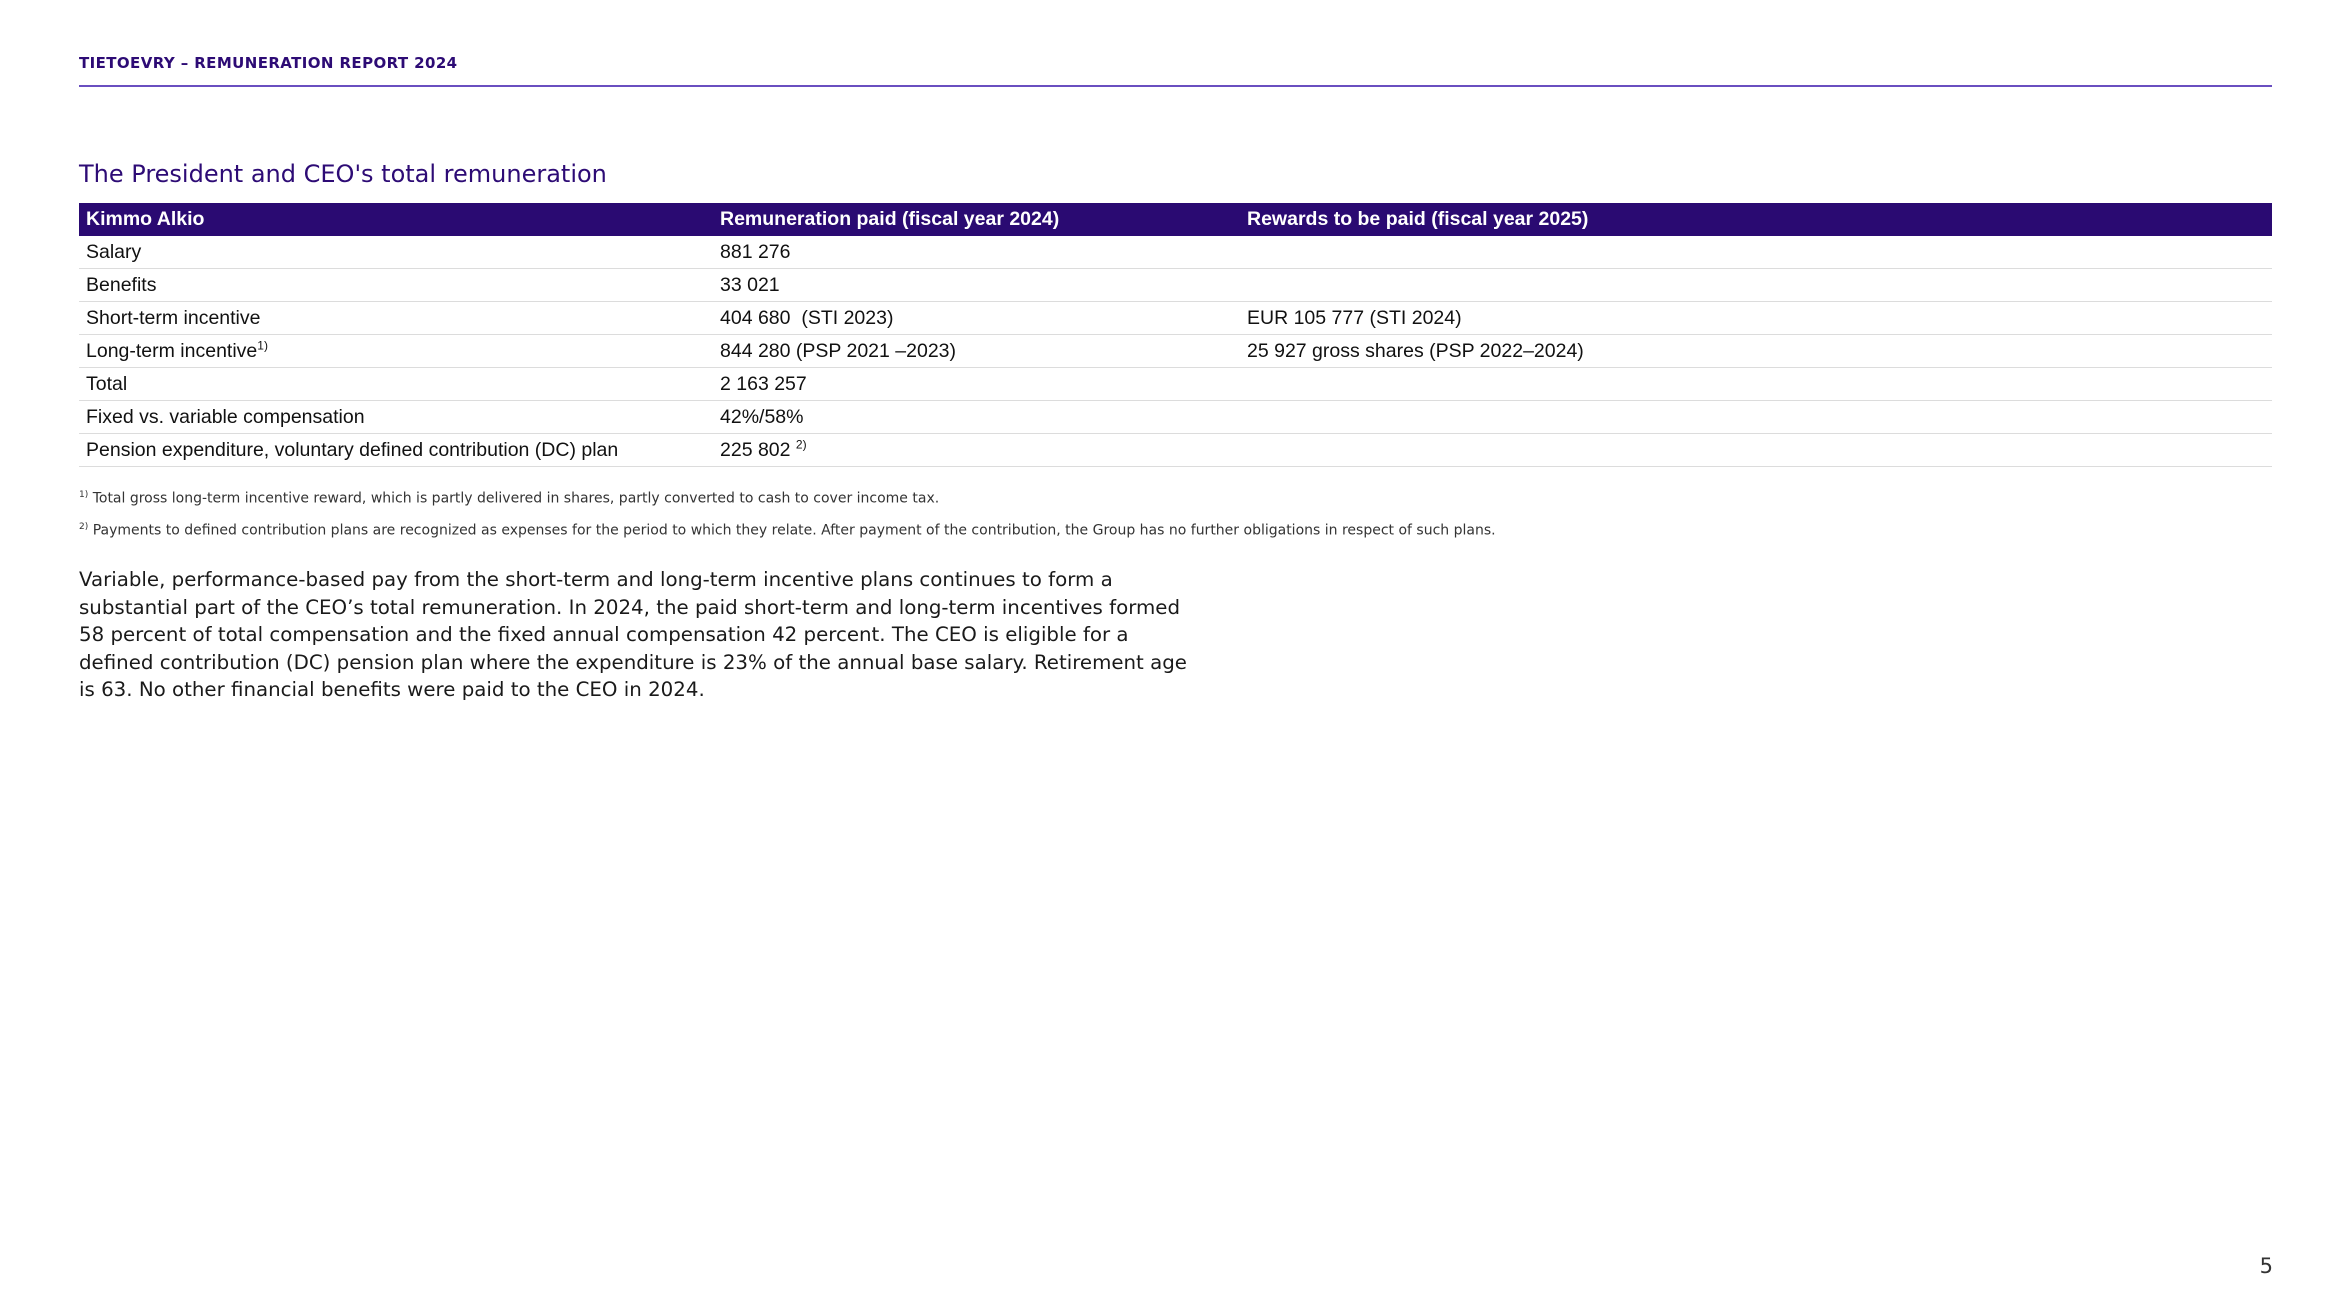 This screenshot has height=1316, width=2339. Describe the element at coordinates (976, 285) in the screenshot. I see `paid-cell: 33 021` at that location.